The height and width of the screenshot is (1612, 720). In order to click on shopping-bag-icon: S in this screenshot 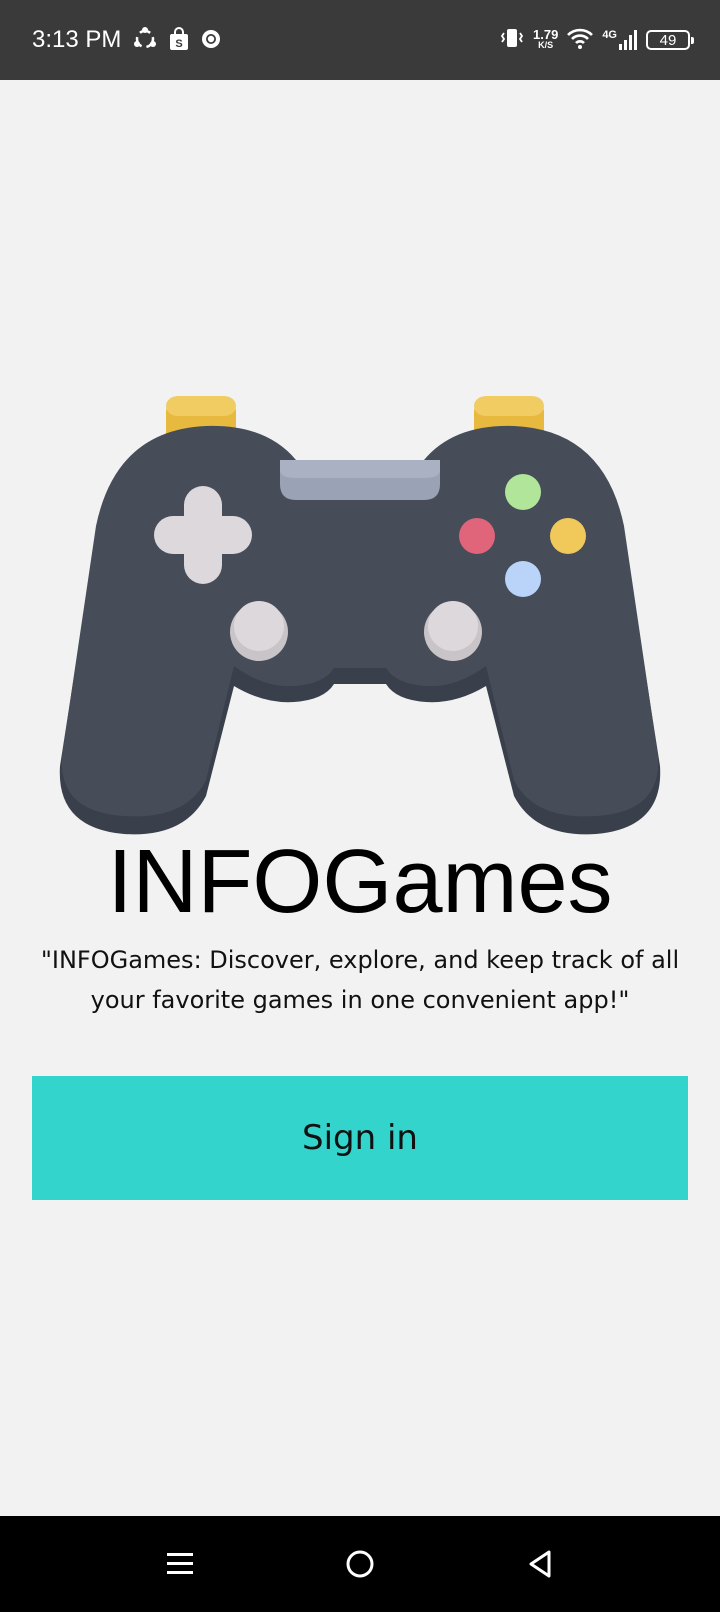, I will do `click(179, 41)`.